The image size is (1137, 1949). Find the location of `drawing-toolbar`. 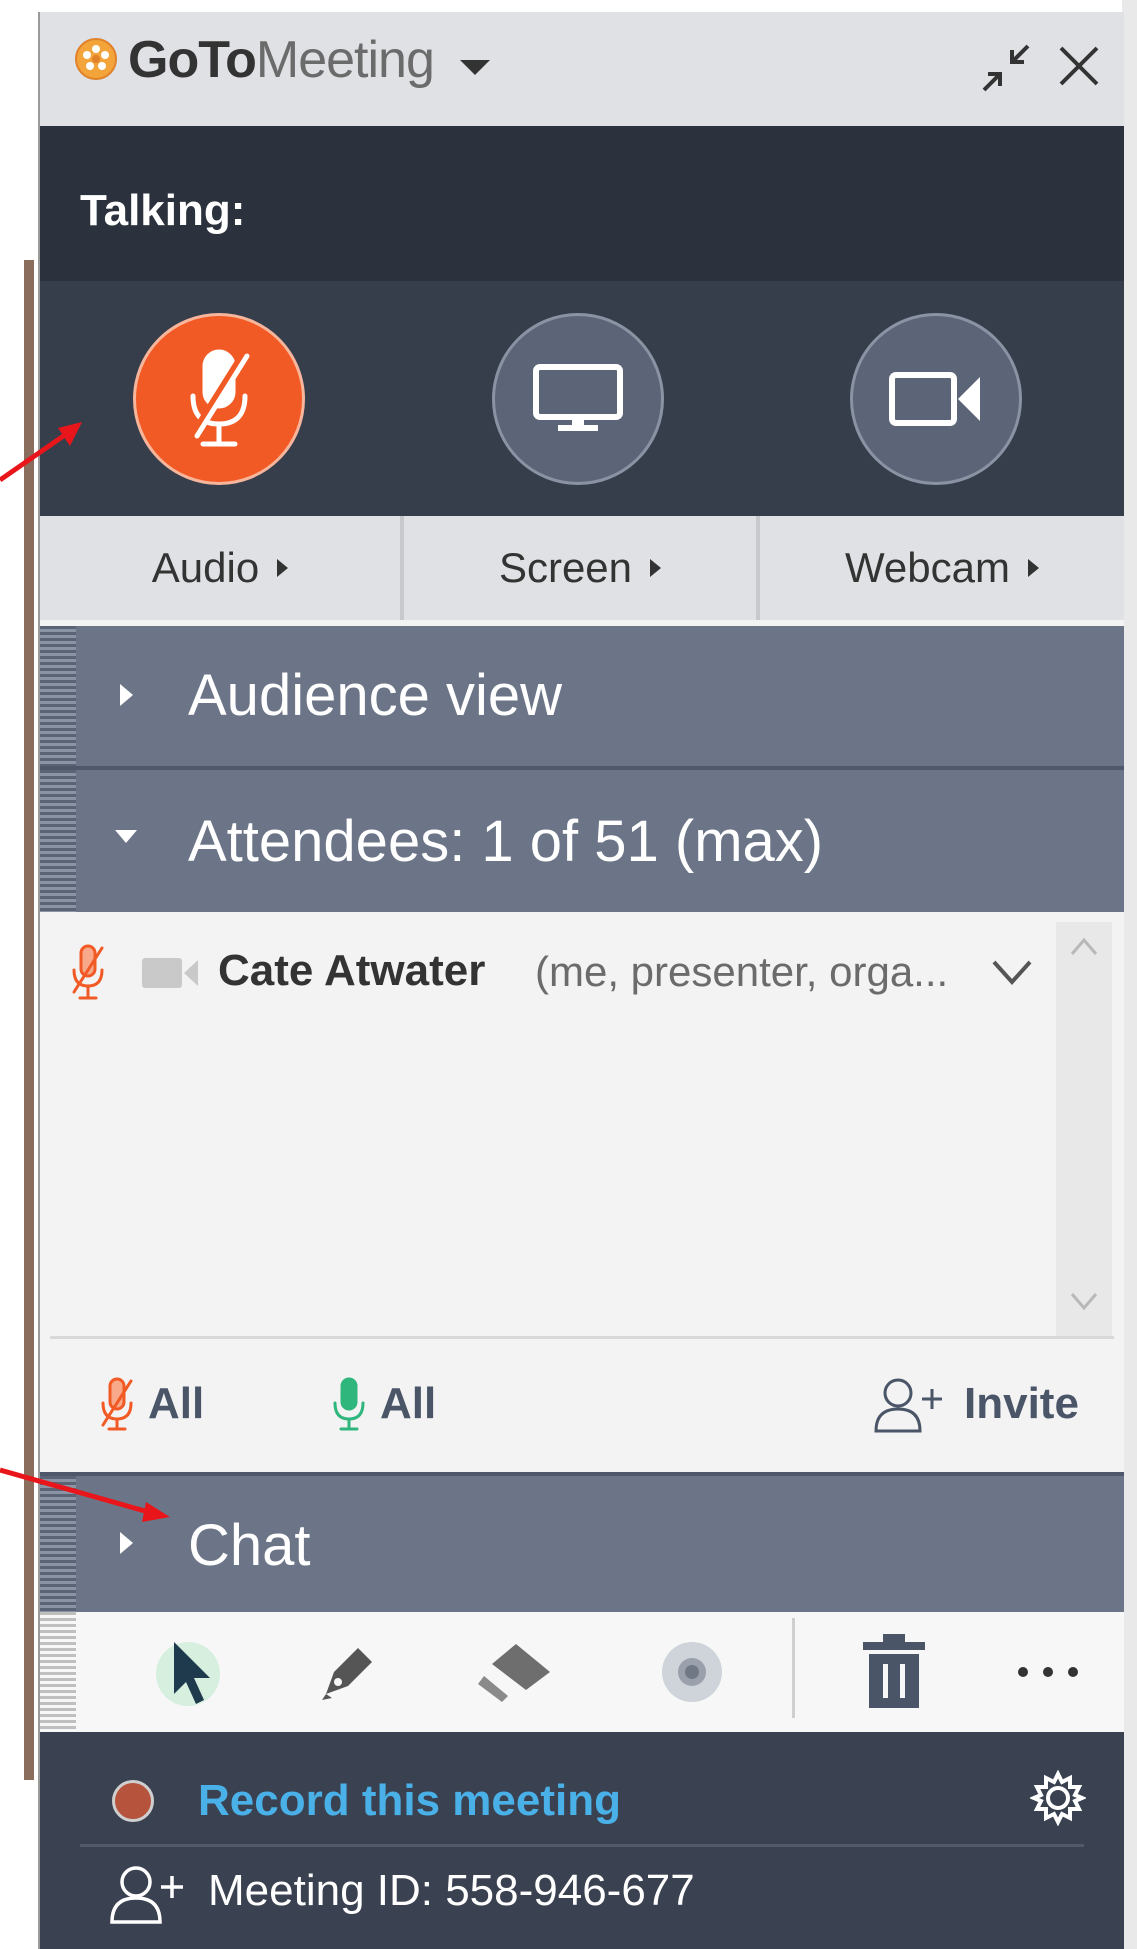

drawing-toolbar is located at coordinates (582, 1672).